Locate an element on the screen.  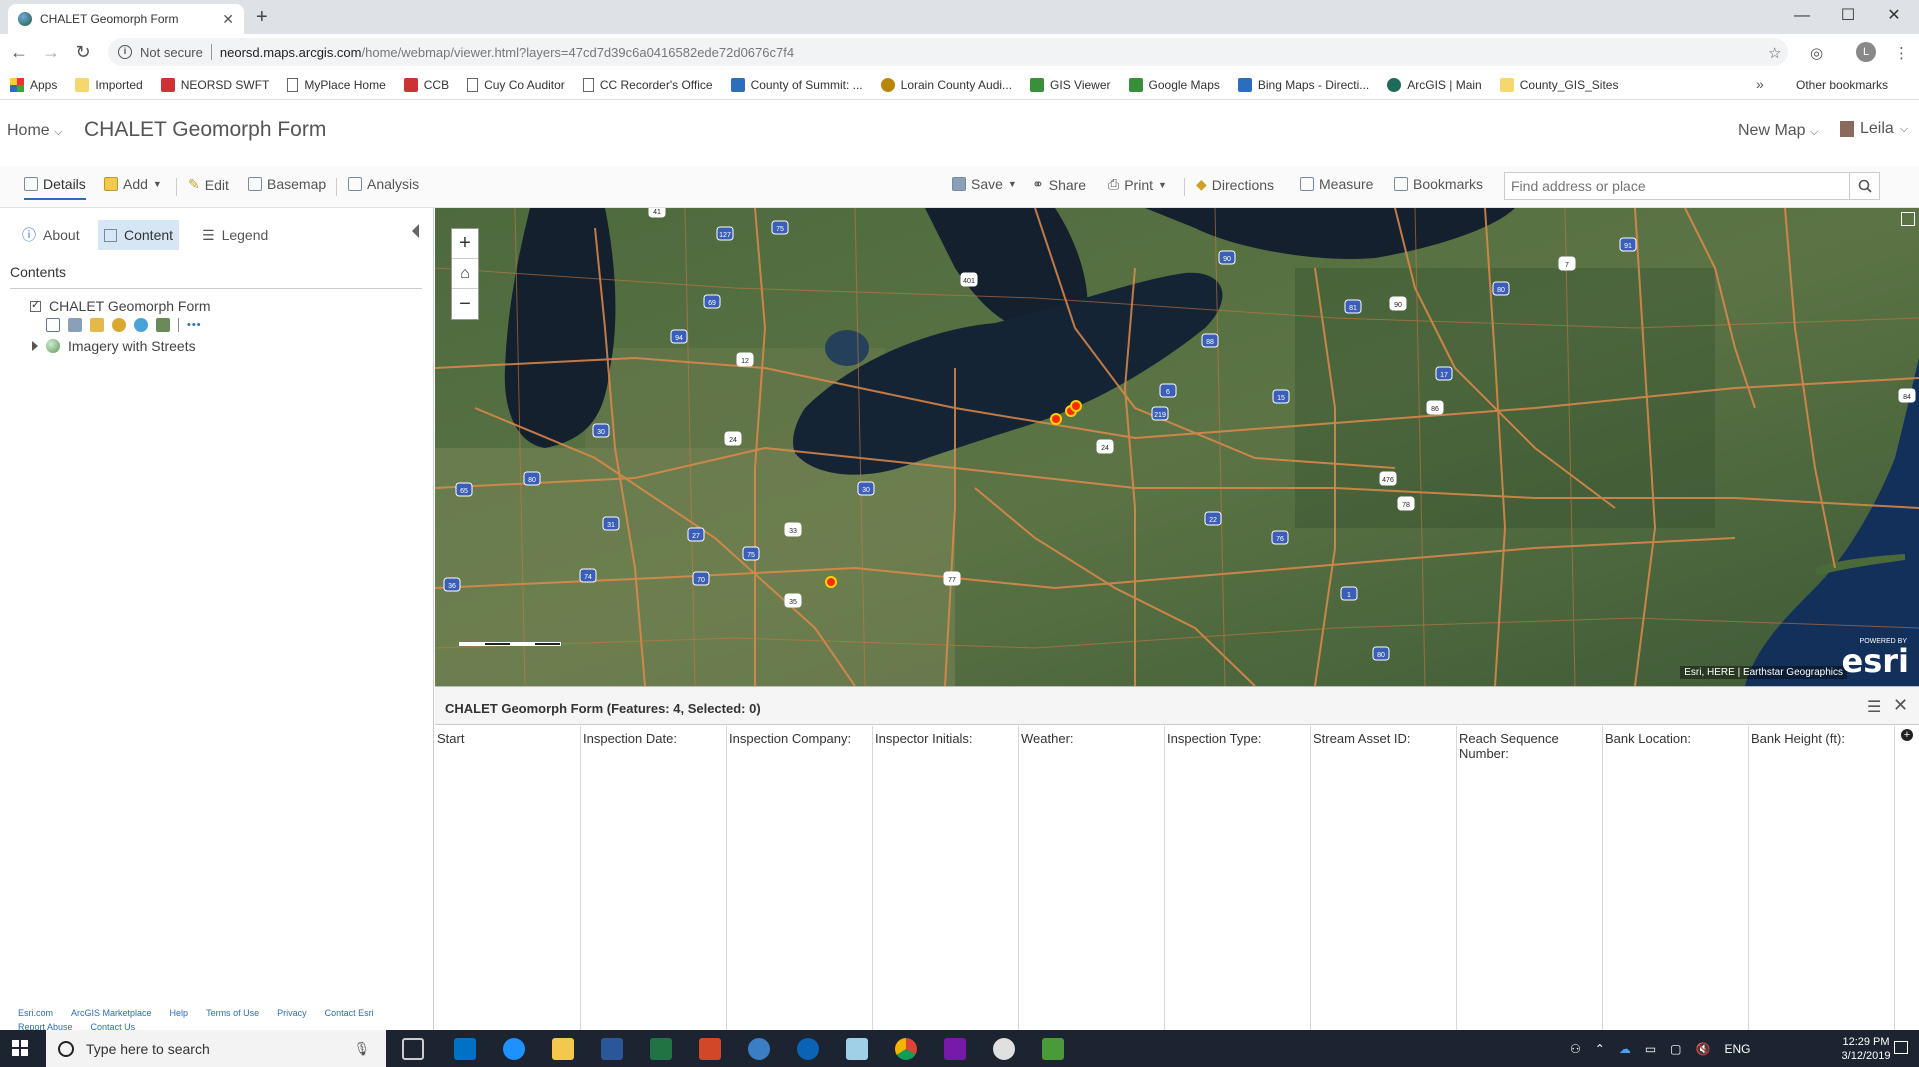
analysis-icon is located at coordinates (141, 325).